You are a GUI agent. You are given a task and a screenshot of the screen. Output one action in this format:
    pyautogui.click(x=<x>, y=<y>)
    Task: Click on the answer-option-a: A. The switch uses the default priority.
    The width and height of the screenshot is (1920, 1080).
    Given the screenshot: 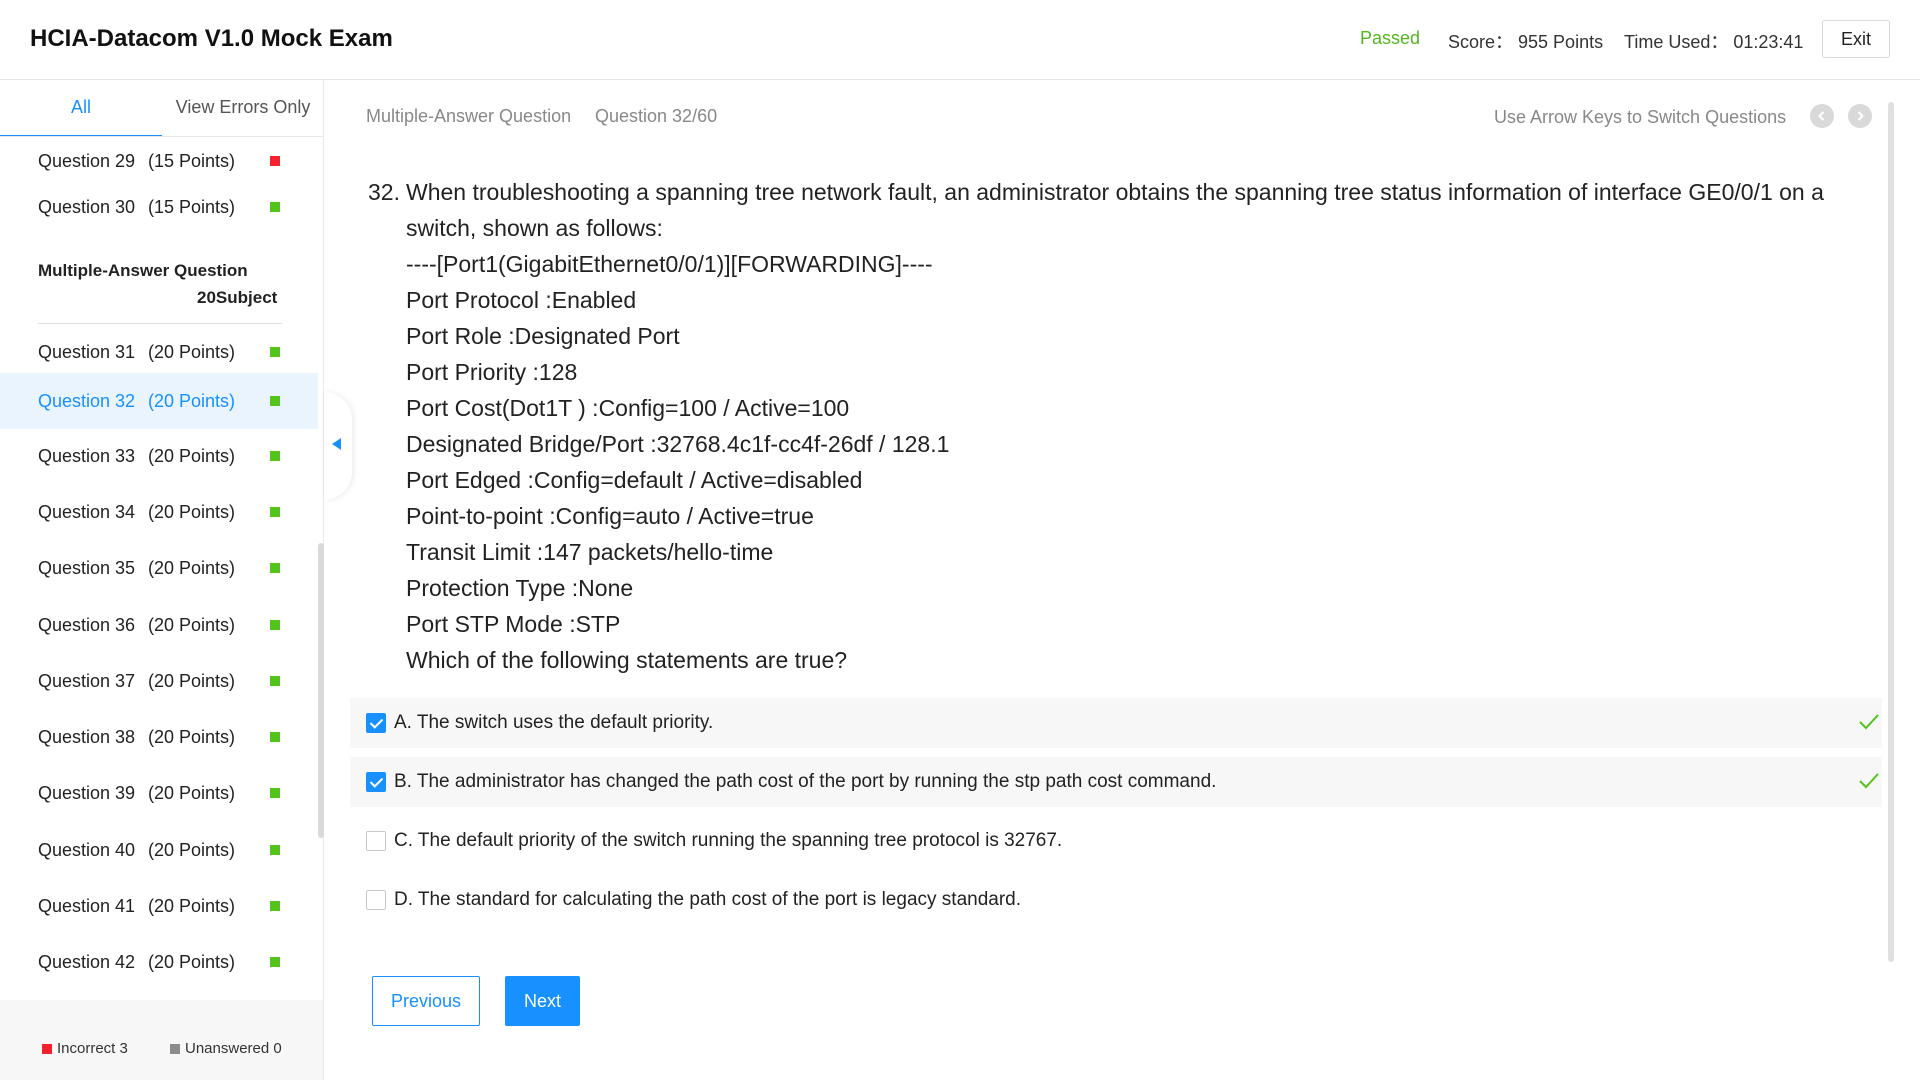 What is the action you would take?
    pyautogui.click(x=1116, y=723)
    